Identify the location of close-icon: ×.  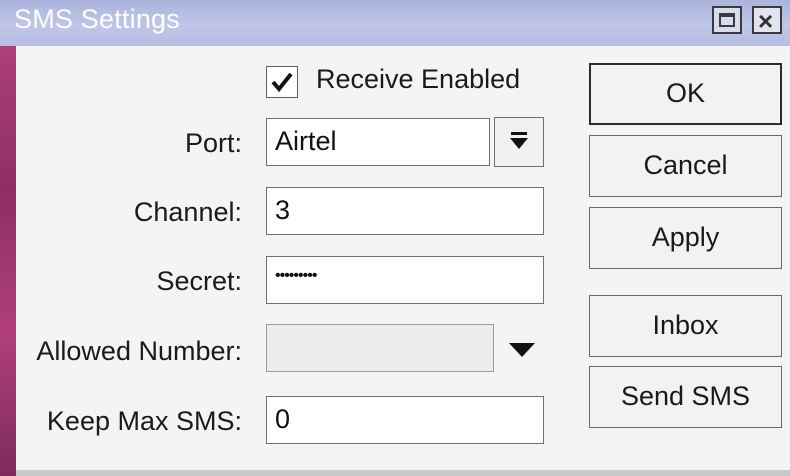
(766, 21).